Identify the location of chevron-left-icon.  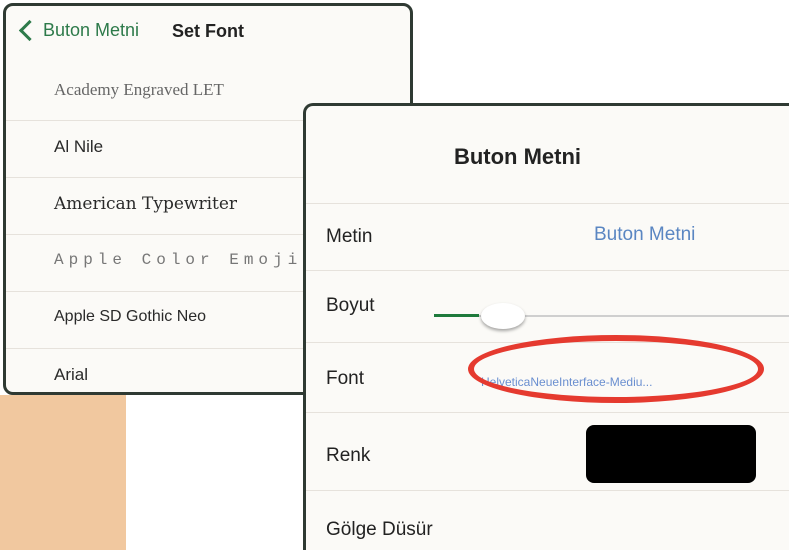
(29, 30).